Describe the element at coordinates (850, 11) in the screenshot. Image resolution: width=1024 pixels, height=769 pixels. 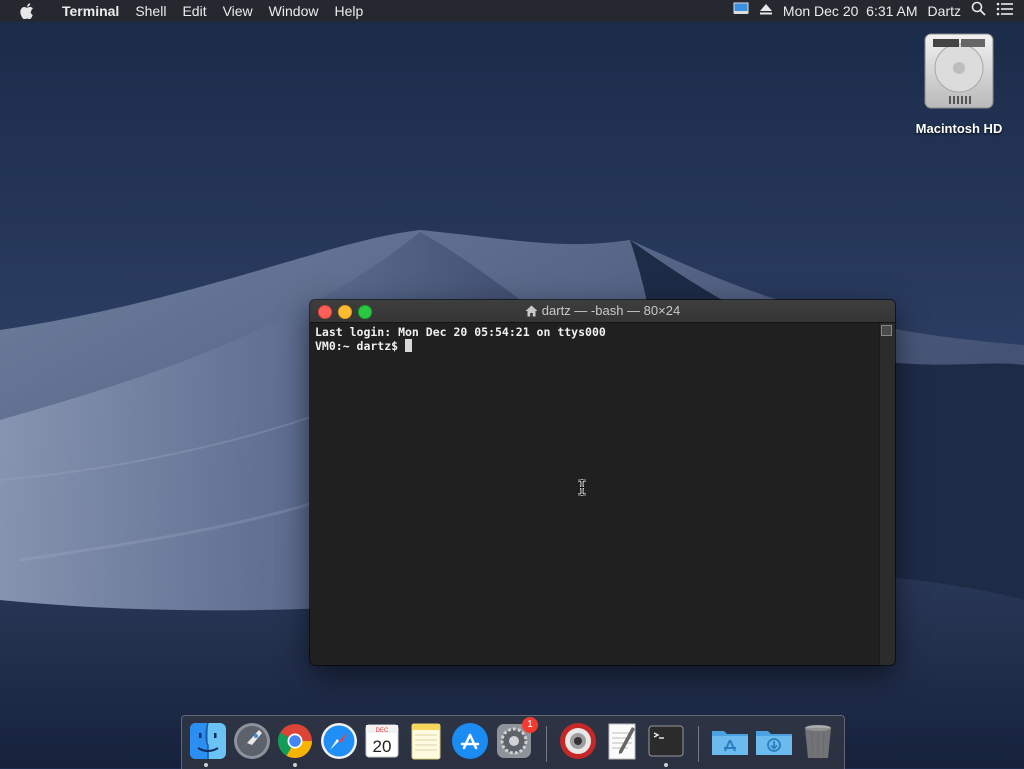
I see `menu-clock: Mon Dec 20 6:31 AM` at that location.